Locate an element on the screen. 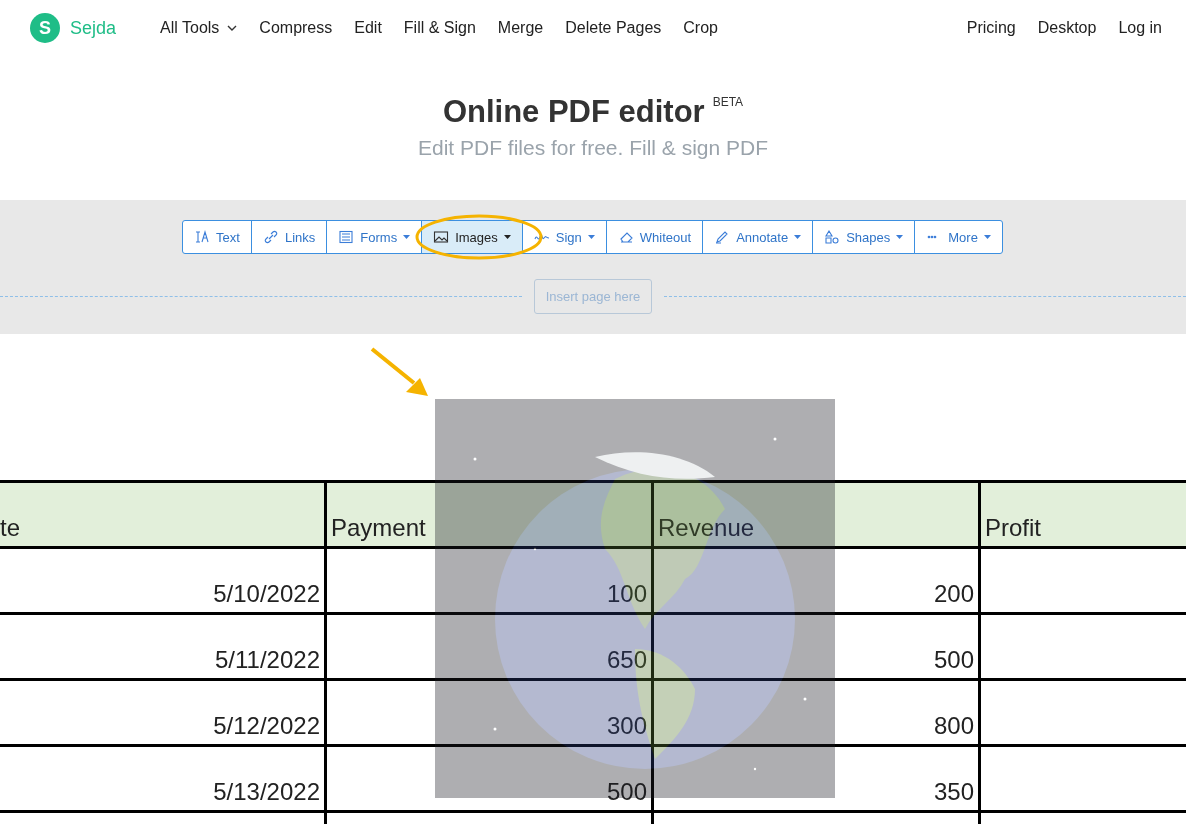 The height and width of the screenshot is (824, 1186). table-cell: 5/12/2022 is located at coordinates (266, 725).